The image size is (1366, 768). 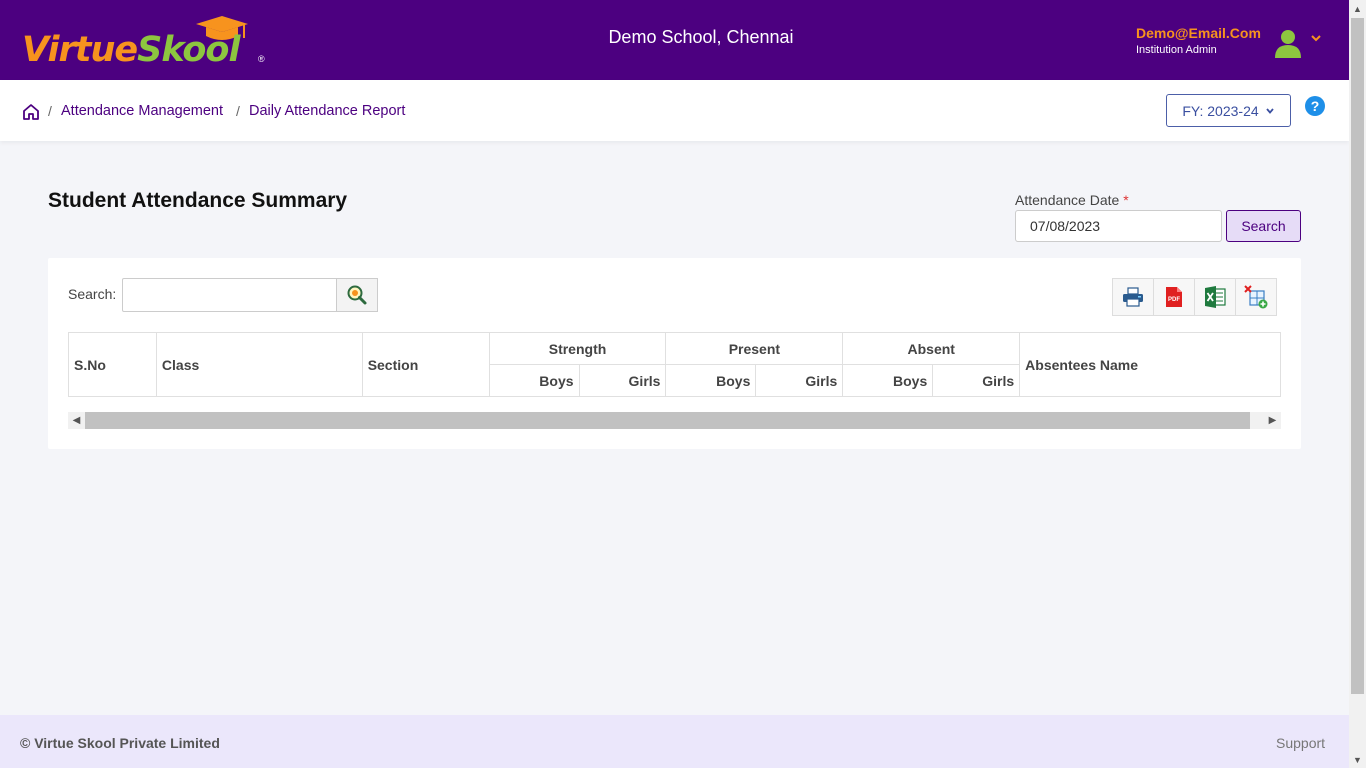 I want to click on fy-label: FY: 2023-24, so click(x=1220, y=110).